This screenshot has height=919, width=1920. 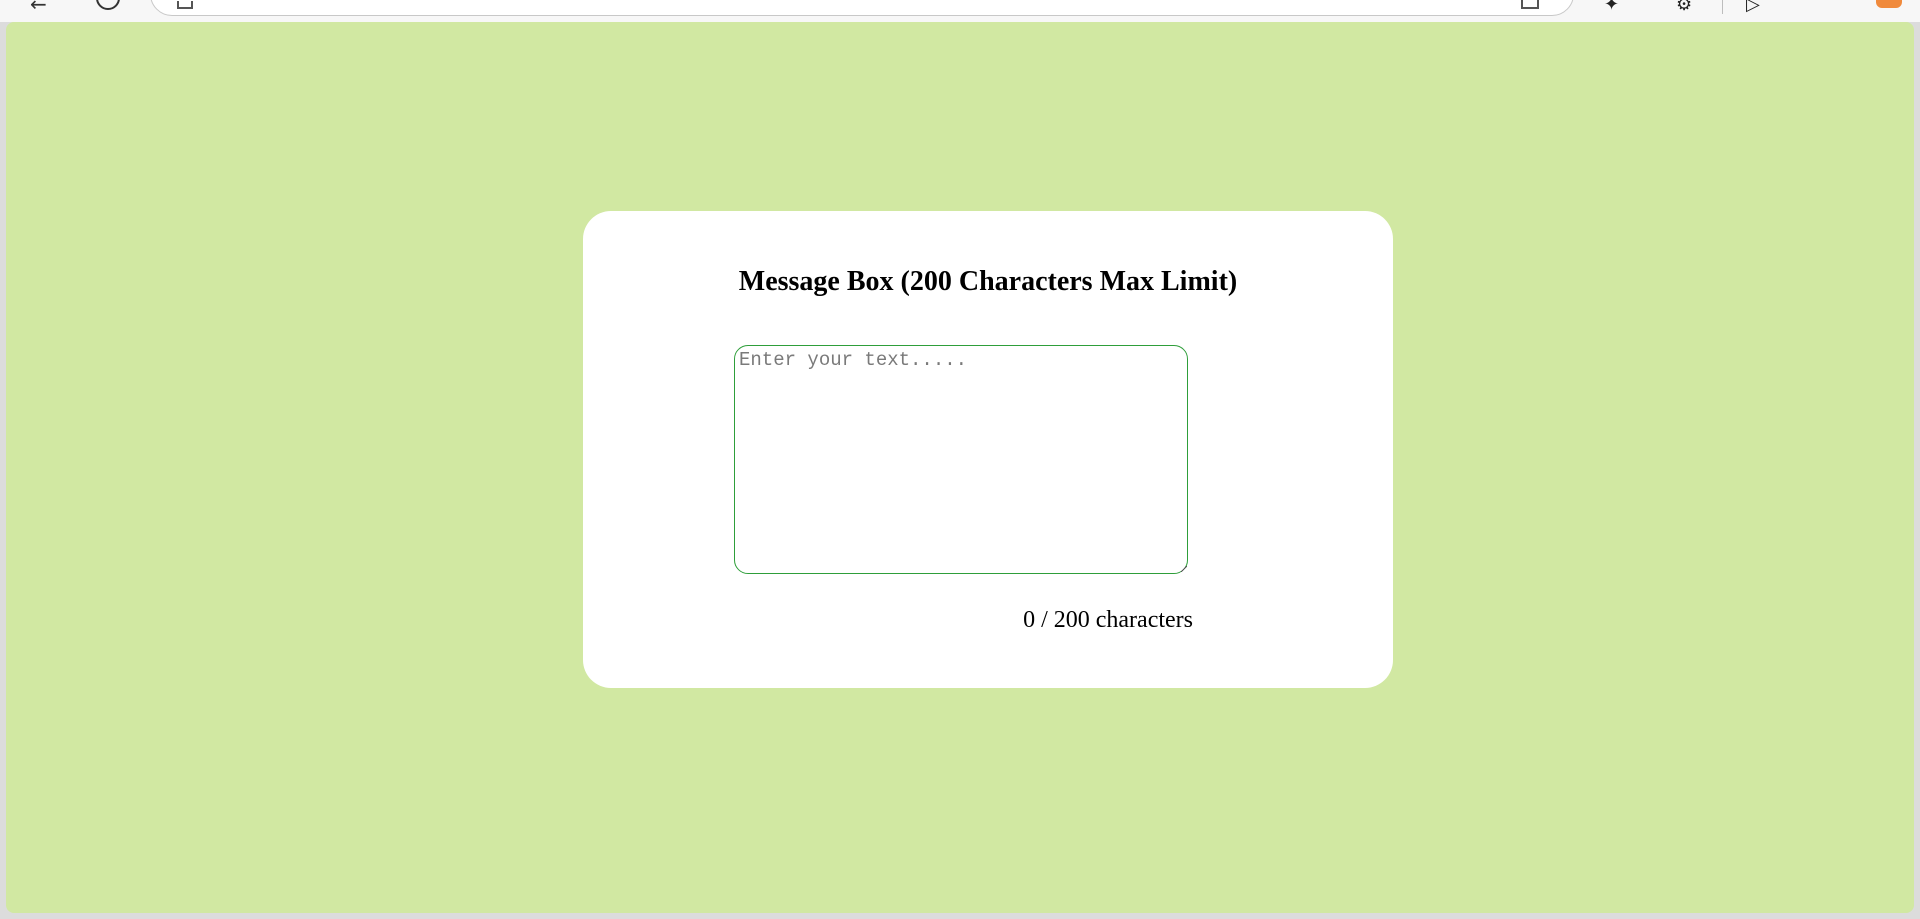 What do you see at coordinates (1108, 620) in the screenshot?
I see `character-counter: 0 / 200 characters` at bounding box center [1108, 620].